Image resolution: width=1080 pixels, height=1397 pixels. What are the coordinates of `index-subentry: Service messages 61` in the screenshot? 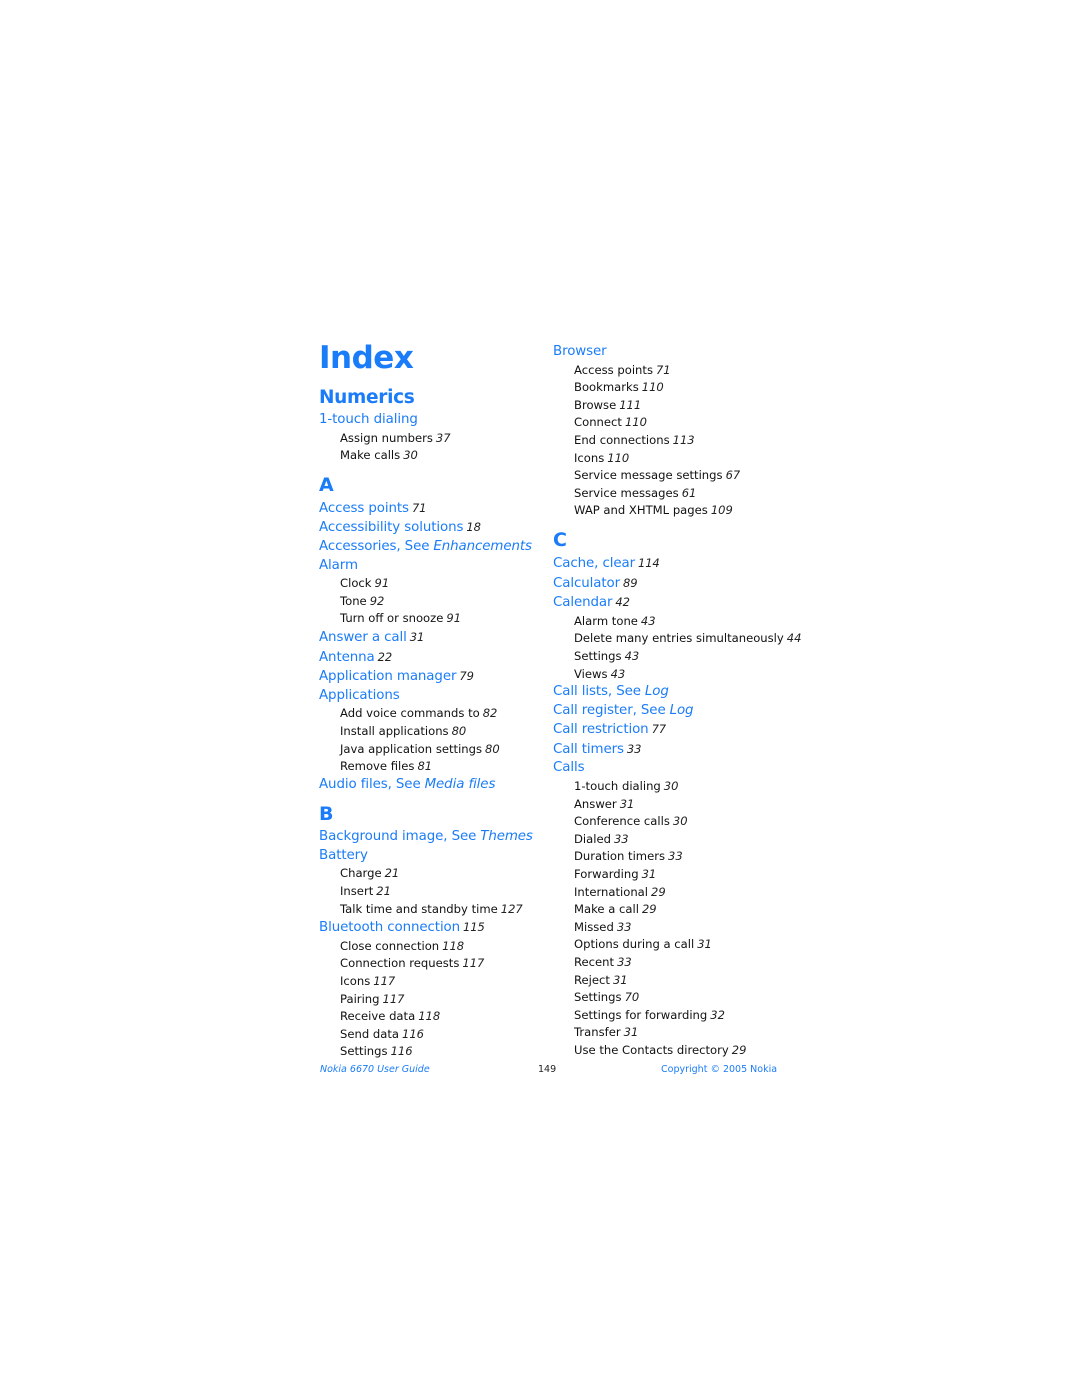 It's located at (673, 494).